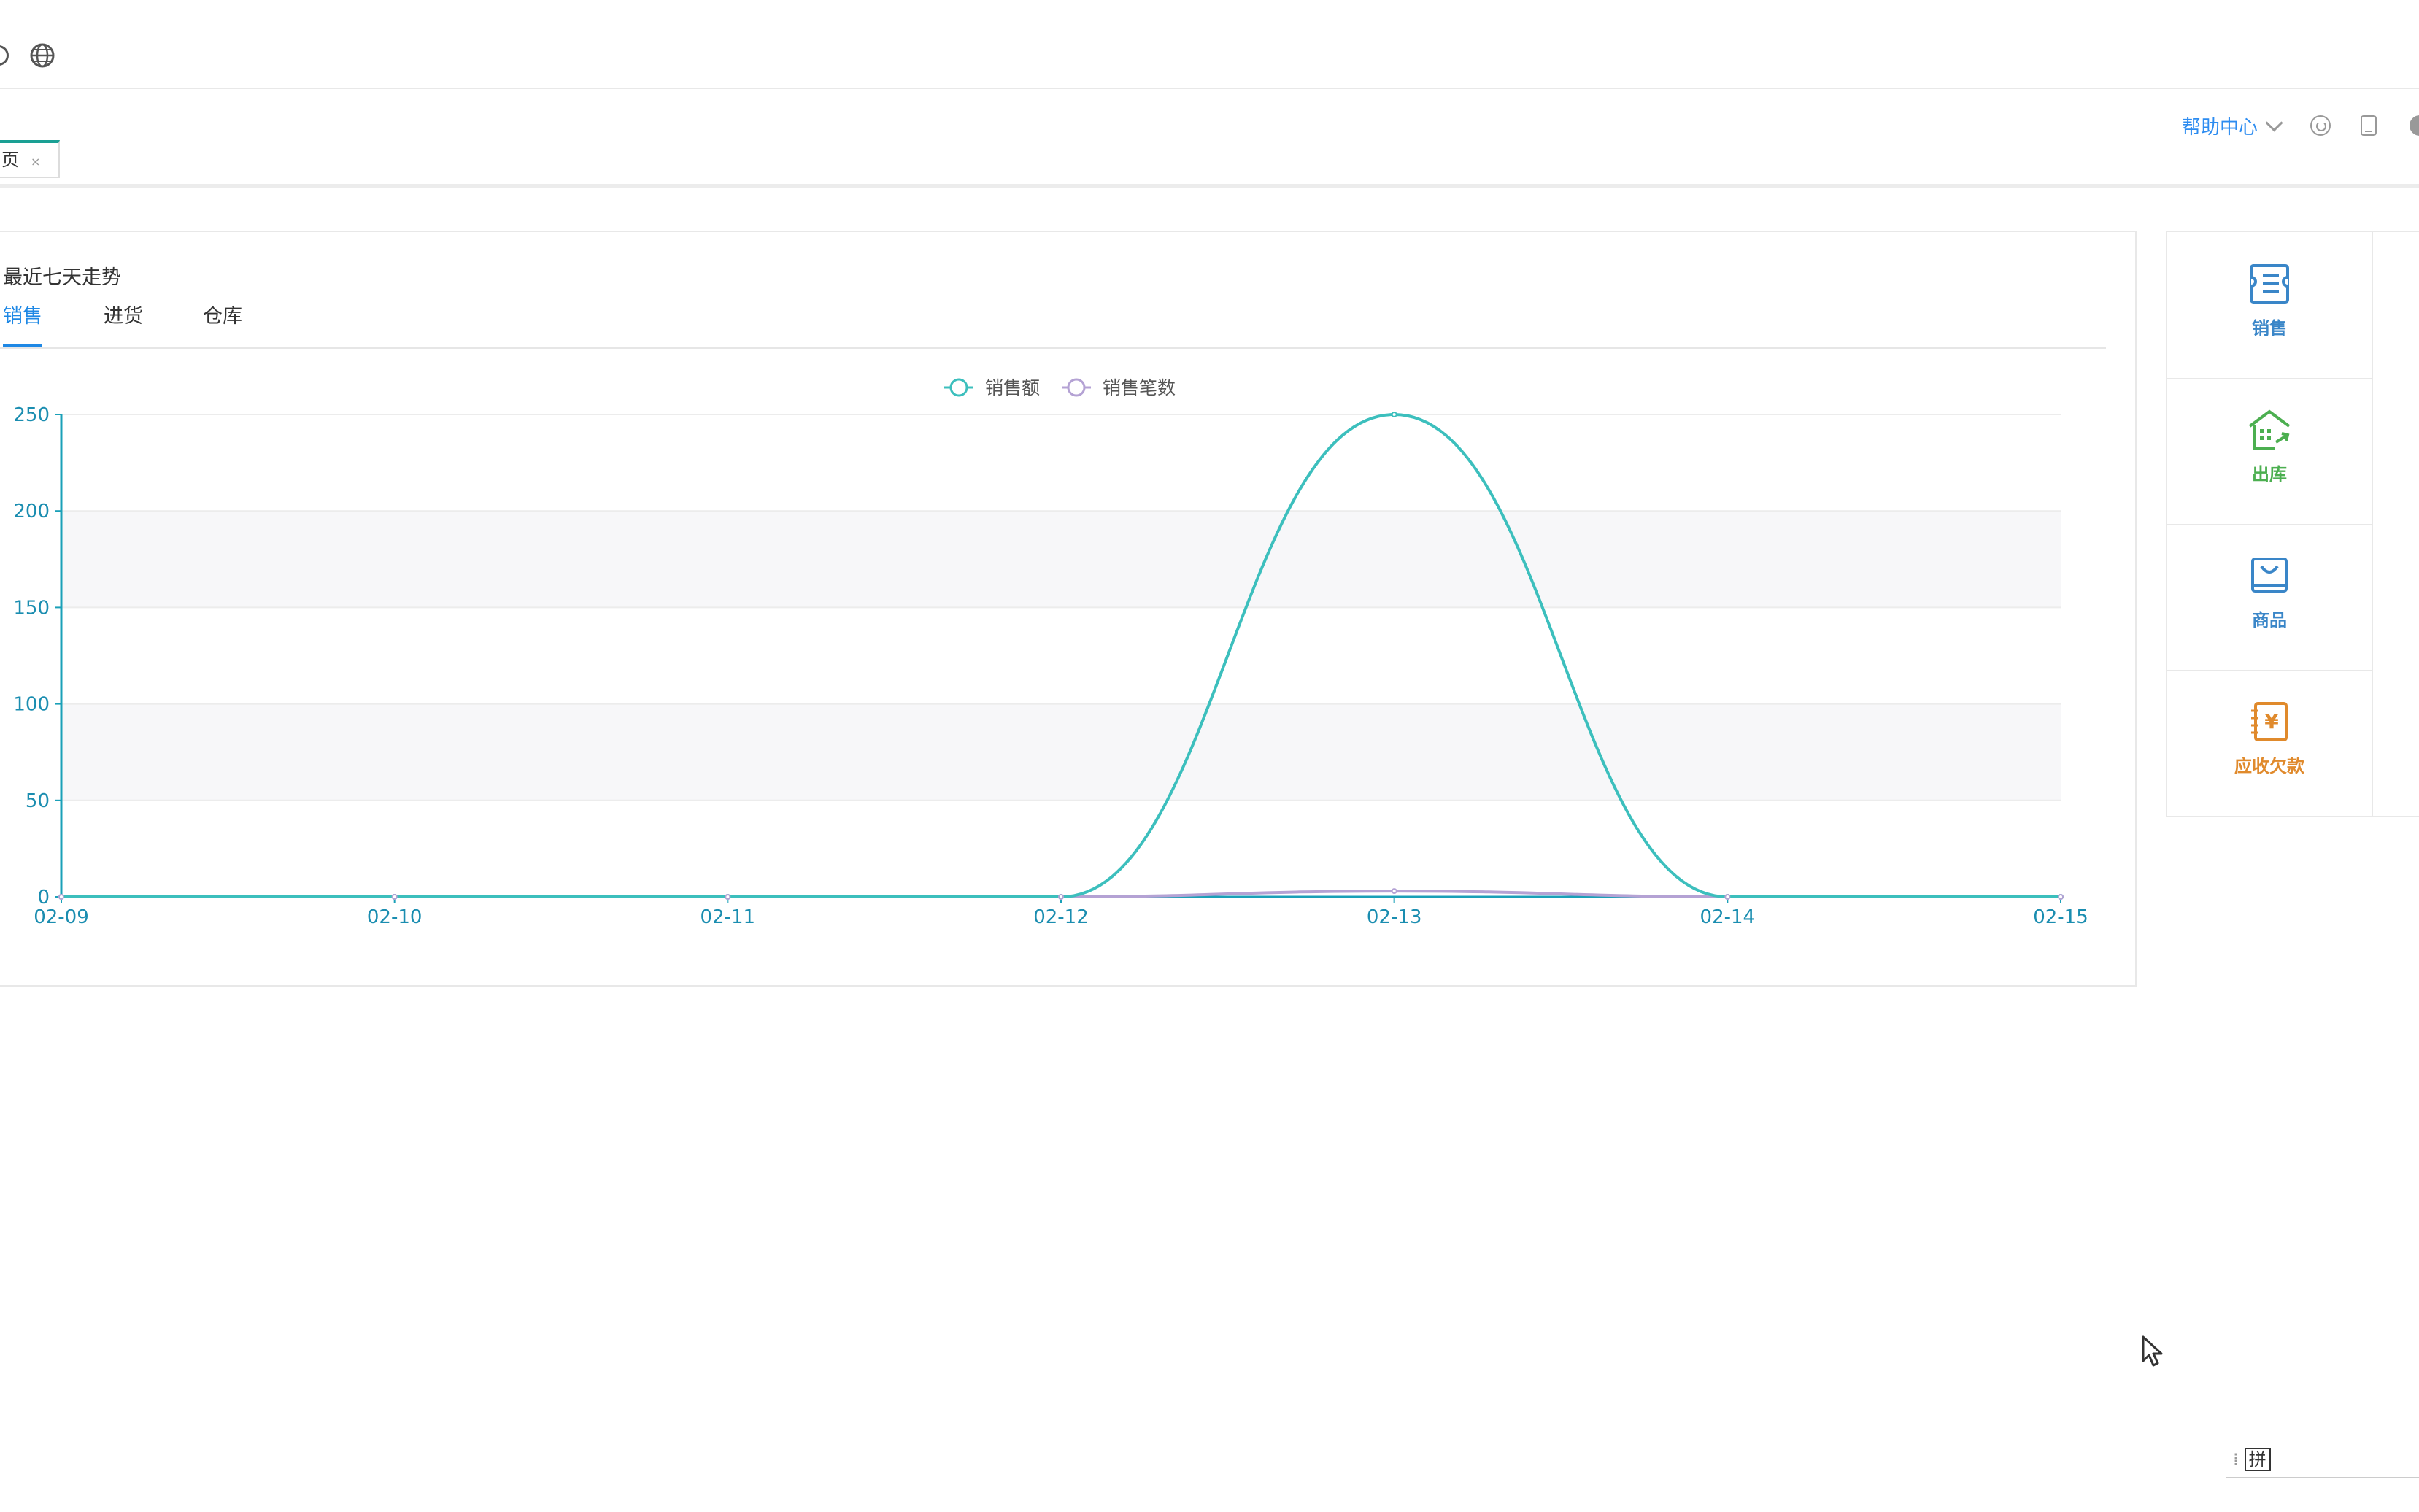 This screenshot has height=1512, width=2419. I want to click on fullscreen-icon, so click(4, 55).